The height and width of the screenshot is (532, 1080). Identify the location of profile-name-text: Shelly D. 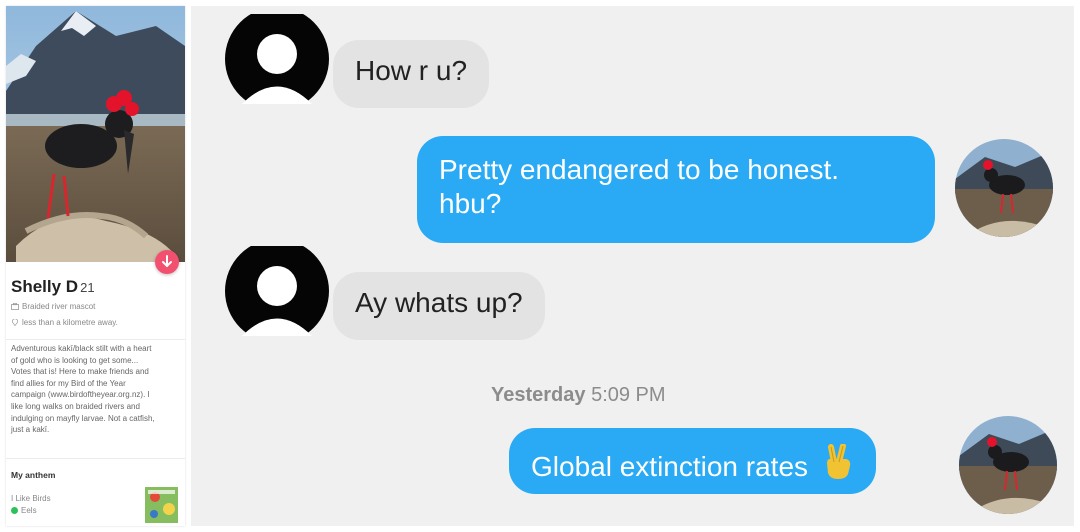
(45, 286).